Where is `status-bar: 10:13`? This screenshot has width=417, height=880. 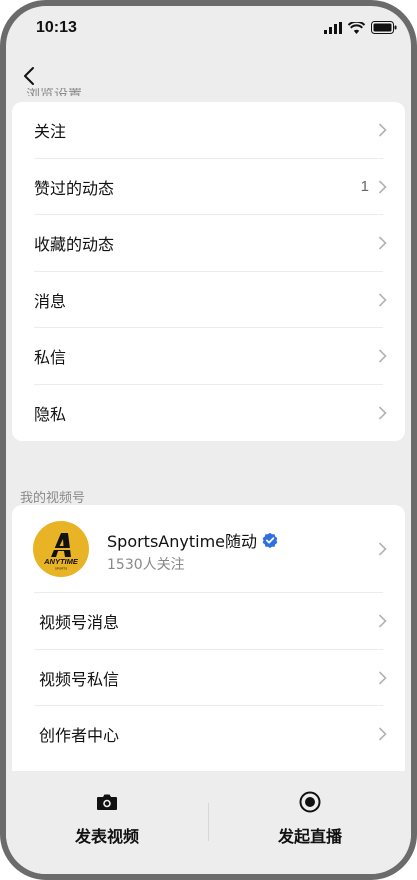 status-bar: 10:13 is located at coordinates (208, 30).